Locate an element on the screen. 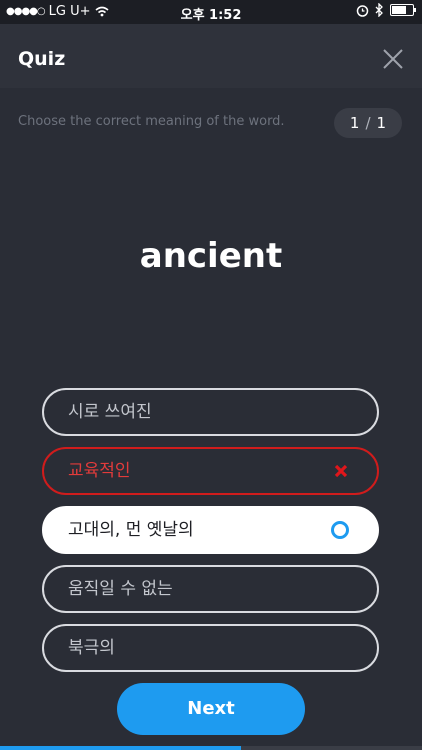 Image resolution: width=422 pixels, height=750 pixels. current-question: 1 is located at coordinates (354, 123).